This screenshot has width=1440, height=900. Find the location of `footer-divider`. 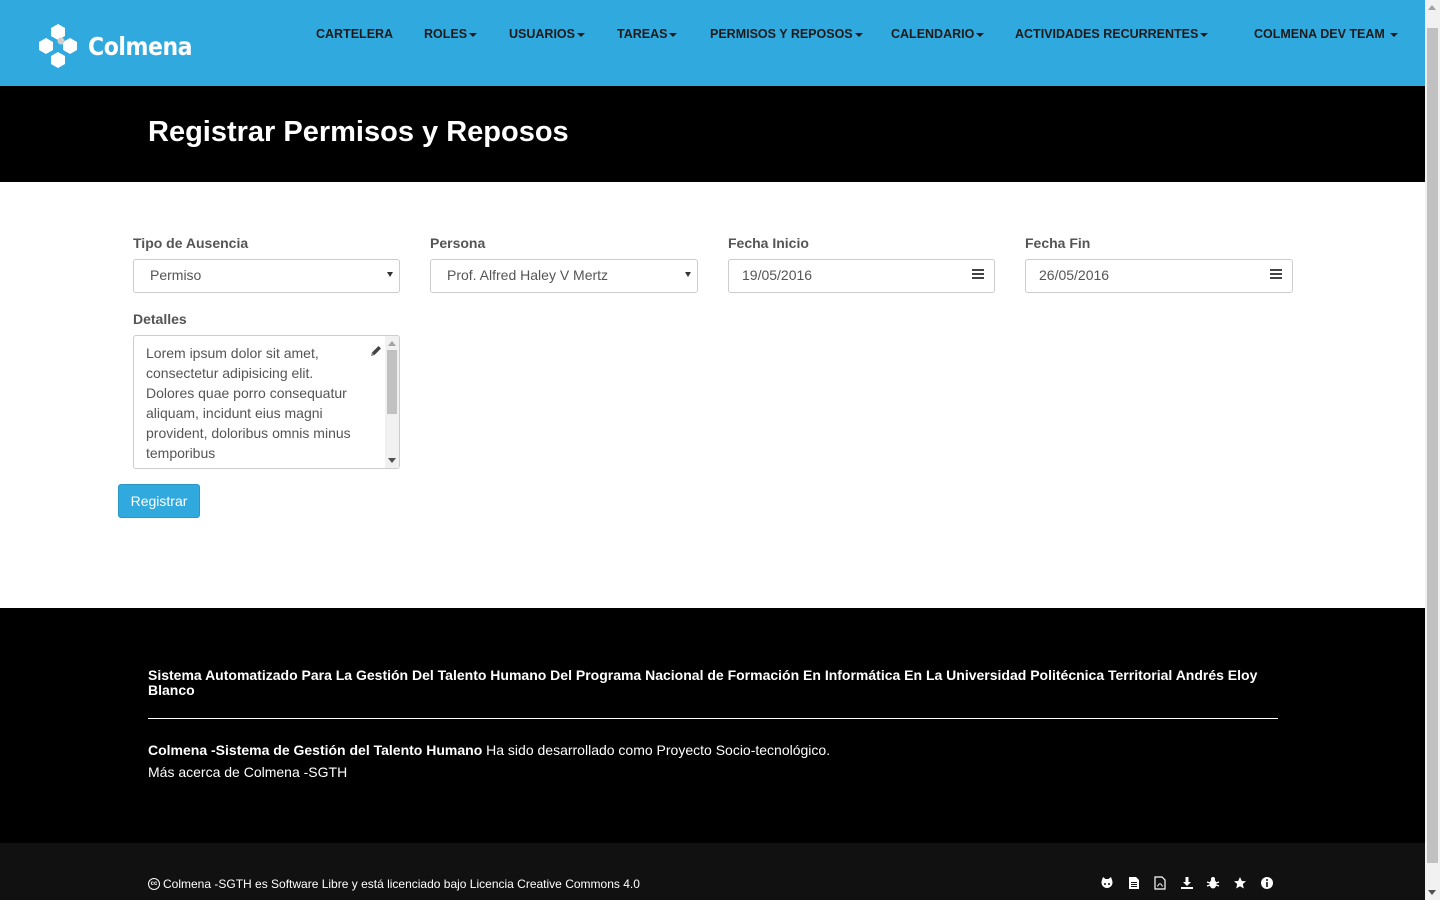

footer-divider is located at coordinates (713, 718).